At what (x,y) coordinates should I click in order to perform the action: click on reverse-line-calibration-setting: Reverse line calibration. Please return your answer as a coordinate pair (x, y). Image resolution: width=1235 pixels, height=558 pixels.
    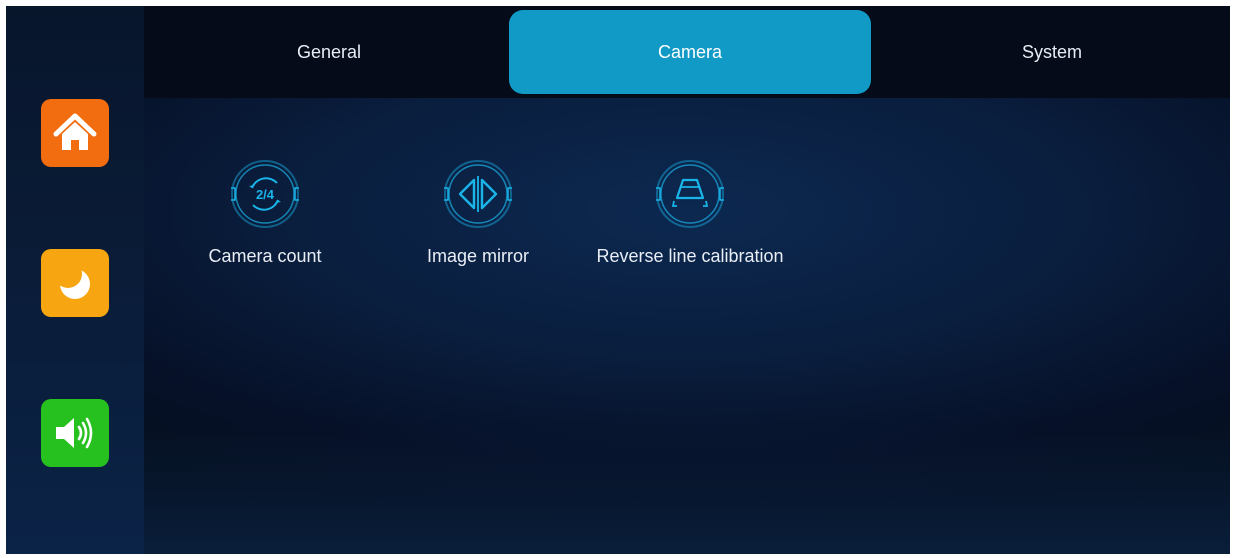
    Looking at the image, I should click on (690, 211).